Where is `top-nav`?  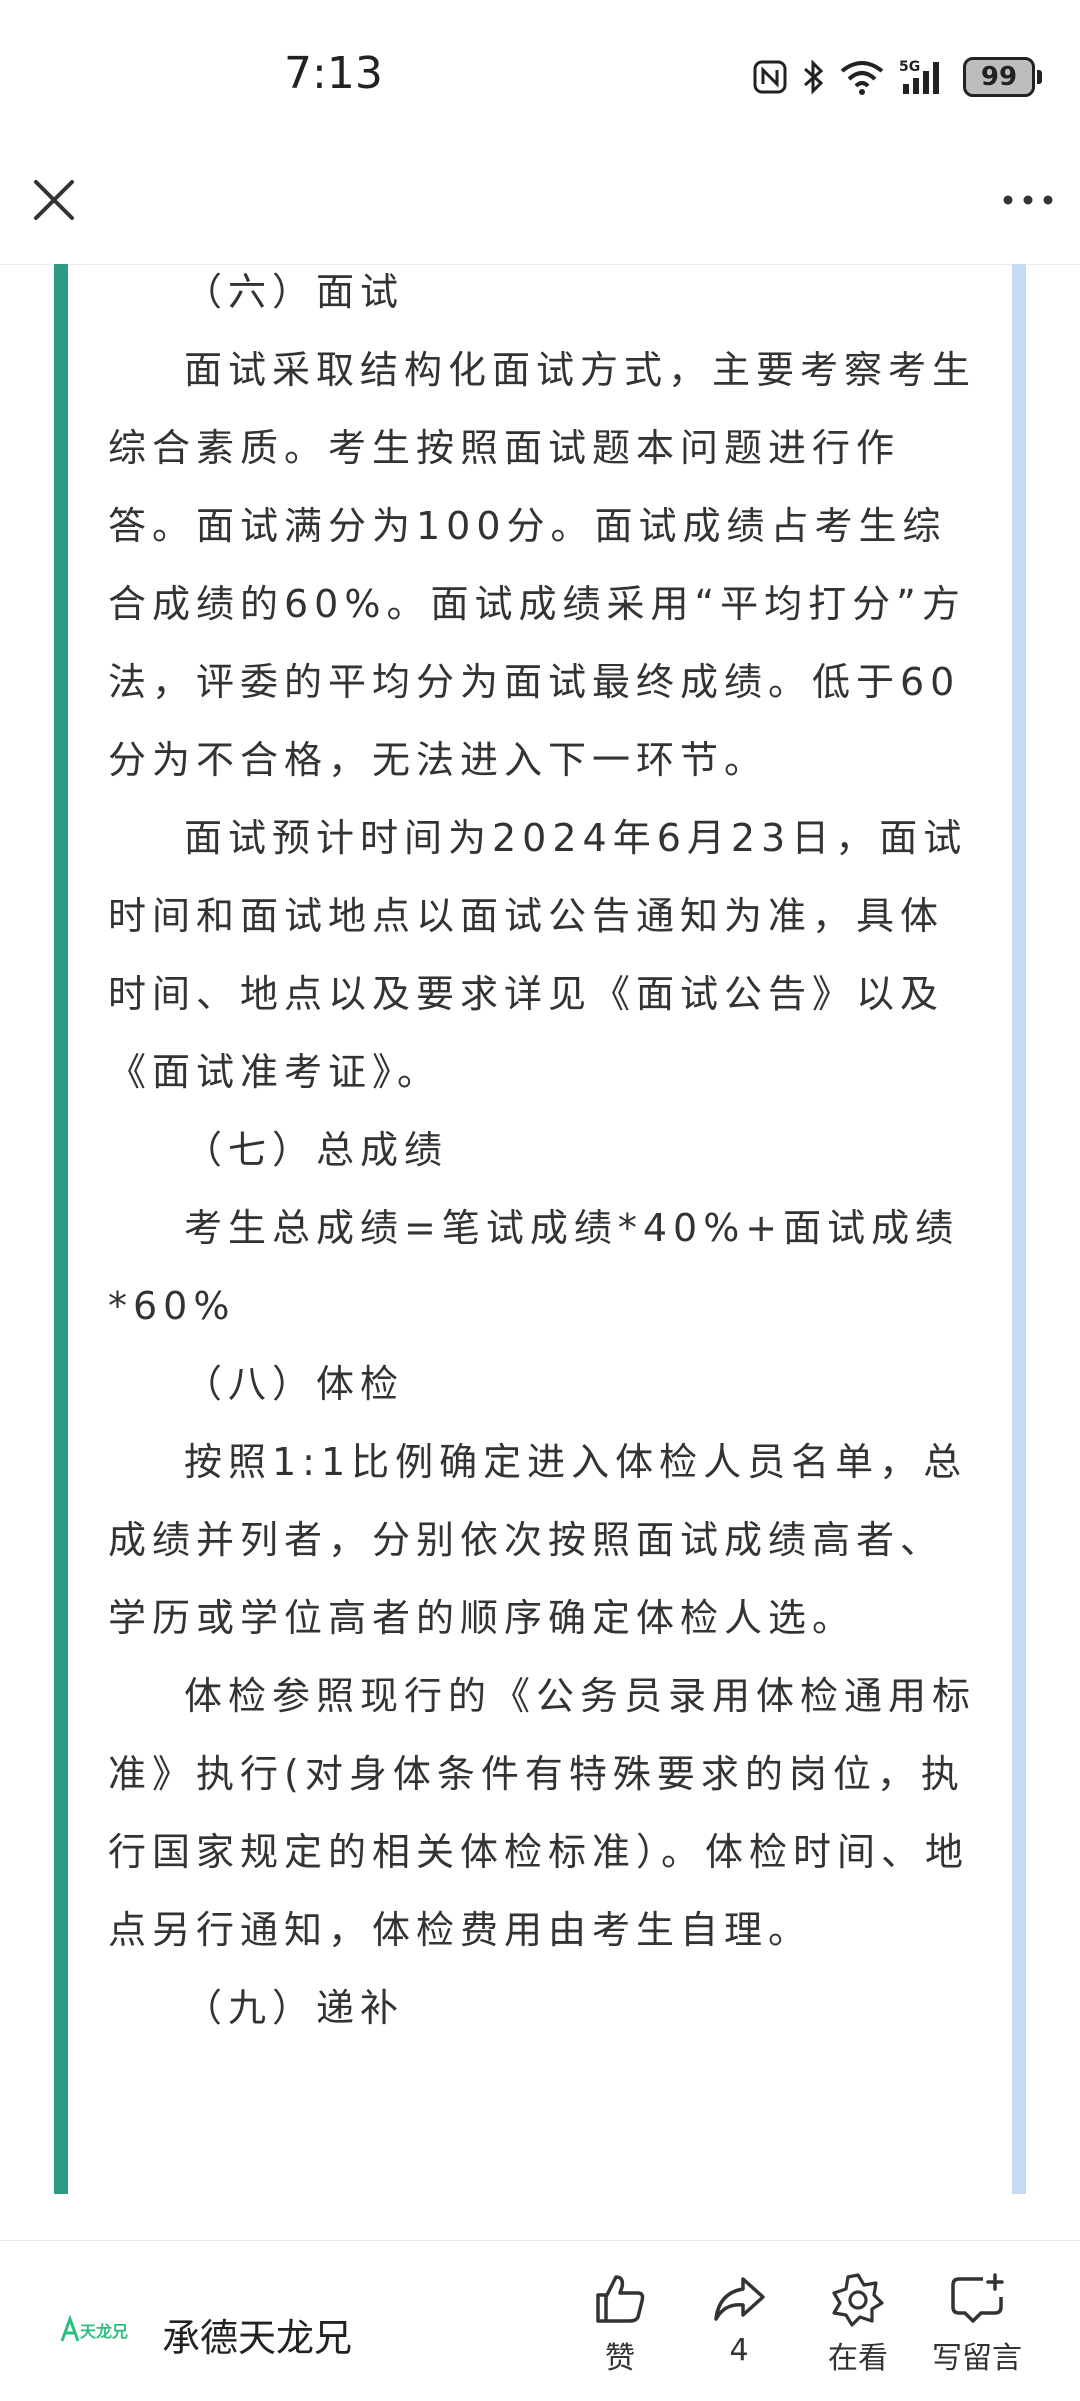 top-nav is located at coordinates (540, 212).